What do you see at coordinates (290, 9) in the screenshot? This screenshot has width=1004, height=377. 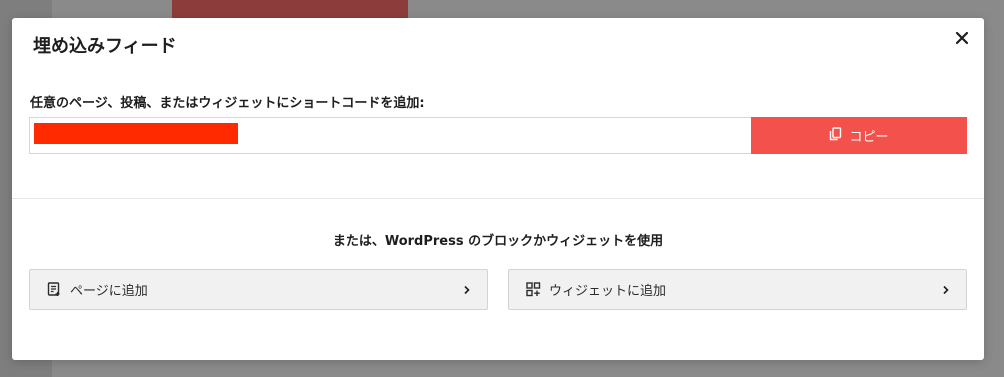 I see `backdrop-accent-bar` at bounding box center [290, 9].